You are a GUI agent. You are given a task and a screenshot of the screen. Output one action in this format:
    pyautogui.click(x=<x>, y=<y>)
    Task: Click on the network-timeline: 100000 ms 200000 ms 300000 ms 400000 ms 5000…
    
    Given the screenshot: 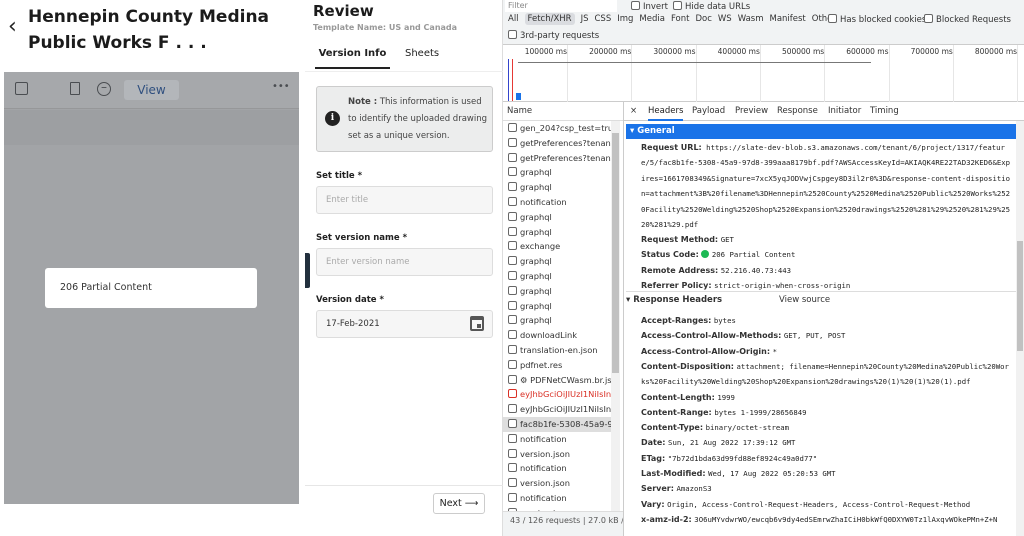 What is the action you would take?
    pyautogui.click(x=763, y=73)
    